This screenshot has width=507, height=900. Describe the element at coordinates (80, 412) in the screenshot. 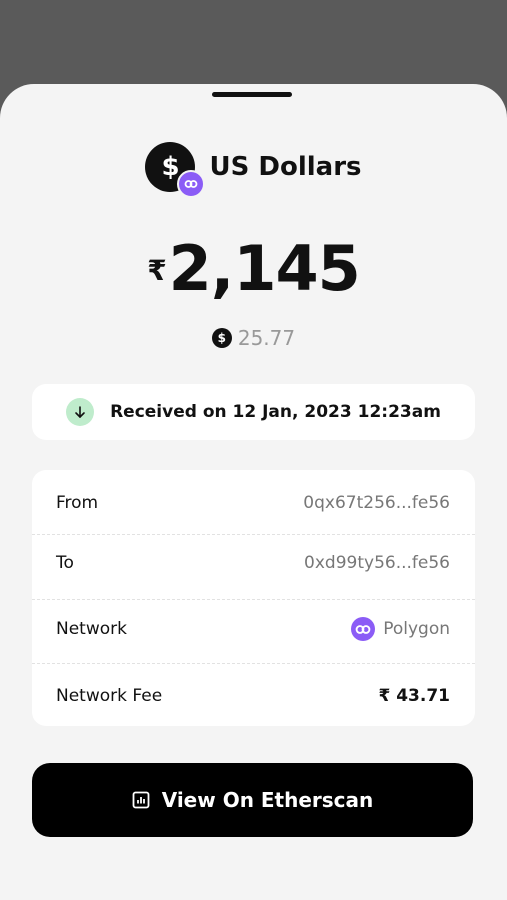

I see `arrow-down-icon` at that location.